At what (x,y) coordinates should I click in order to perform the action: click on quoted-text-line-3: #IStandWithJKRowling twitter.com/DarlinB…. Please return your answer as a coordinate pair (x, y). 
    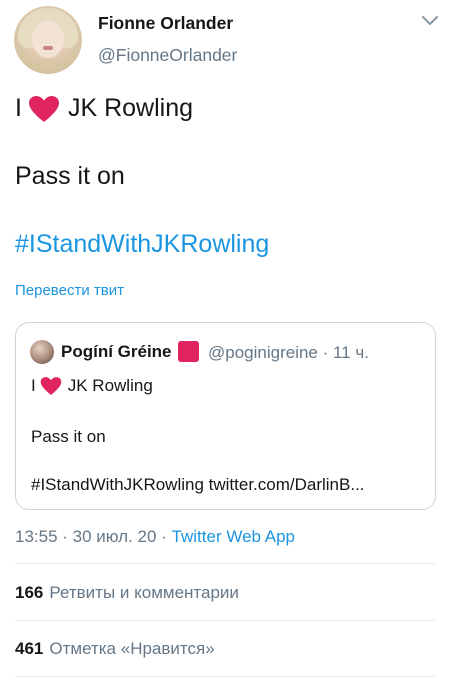
    Looking at the image, I should click on (198, 484).